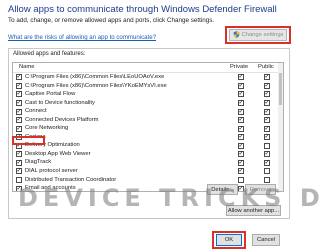 This screenshot has height=252, width=320. Describe the element at coordinates (50, 188) in the screenshot. I see `app-name: Email and accounts` at that location.